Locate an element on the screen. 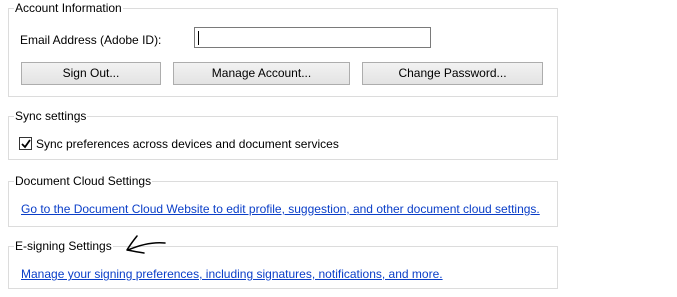 This screenshot has height=297, width=677. document-cloud-settings-title: Document Cloud Settings is located at coordinates (83, 181).